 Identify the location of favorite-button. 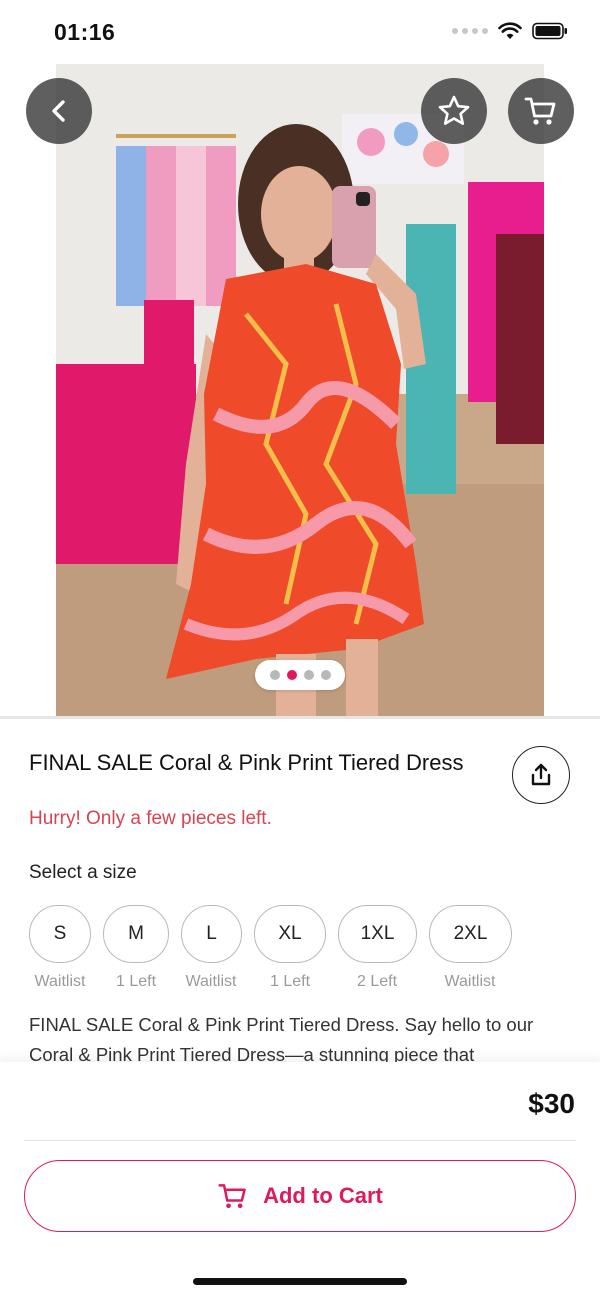
(454, 111).